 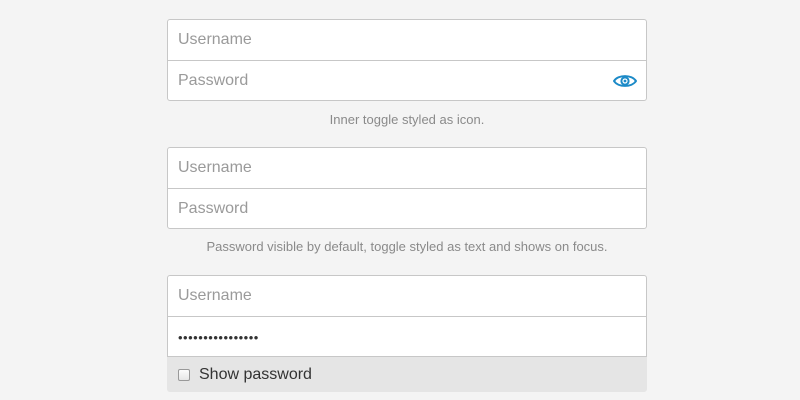 What do you see at coordinates (407, 374) in the screenshot?
I see `show-password-bar: Show password` at bounding box center [407, 374].